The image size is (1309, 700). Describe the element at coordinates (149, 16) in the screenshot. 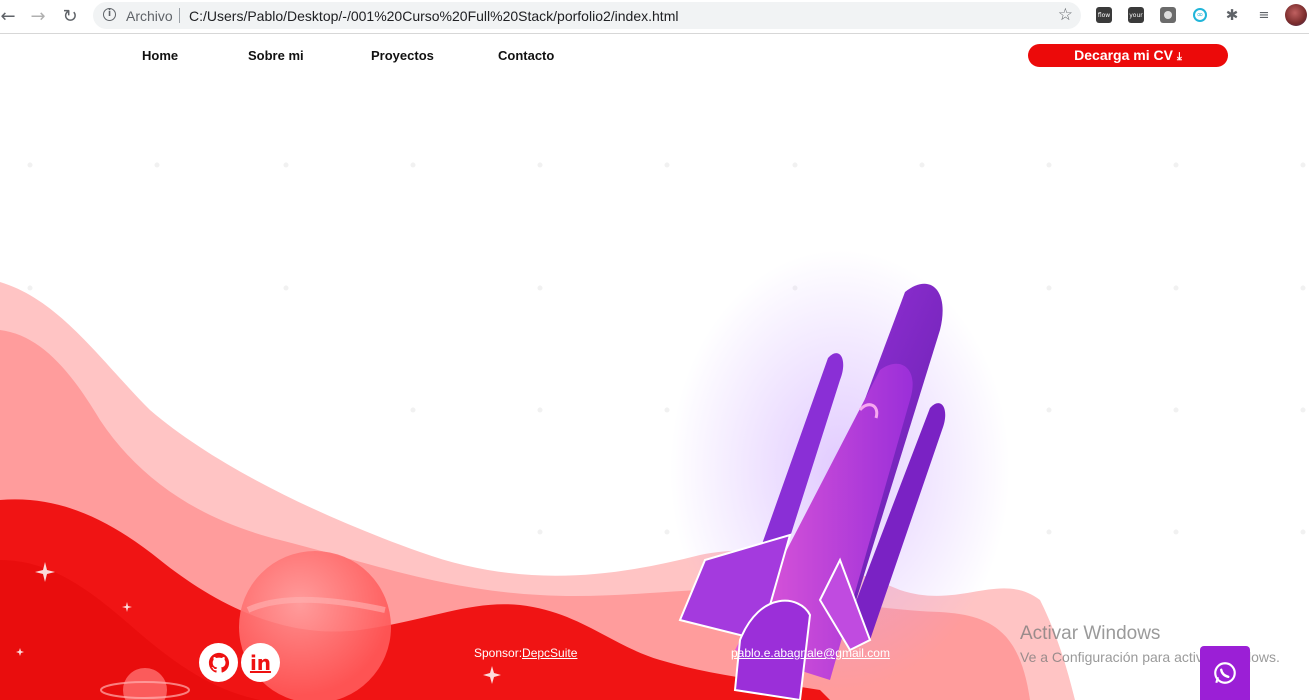

I see `site-info-label: Archivo` at that location.